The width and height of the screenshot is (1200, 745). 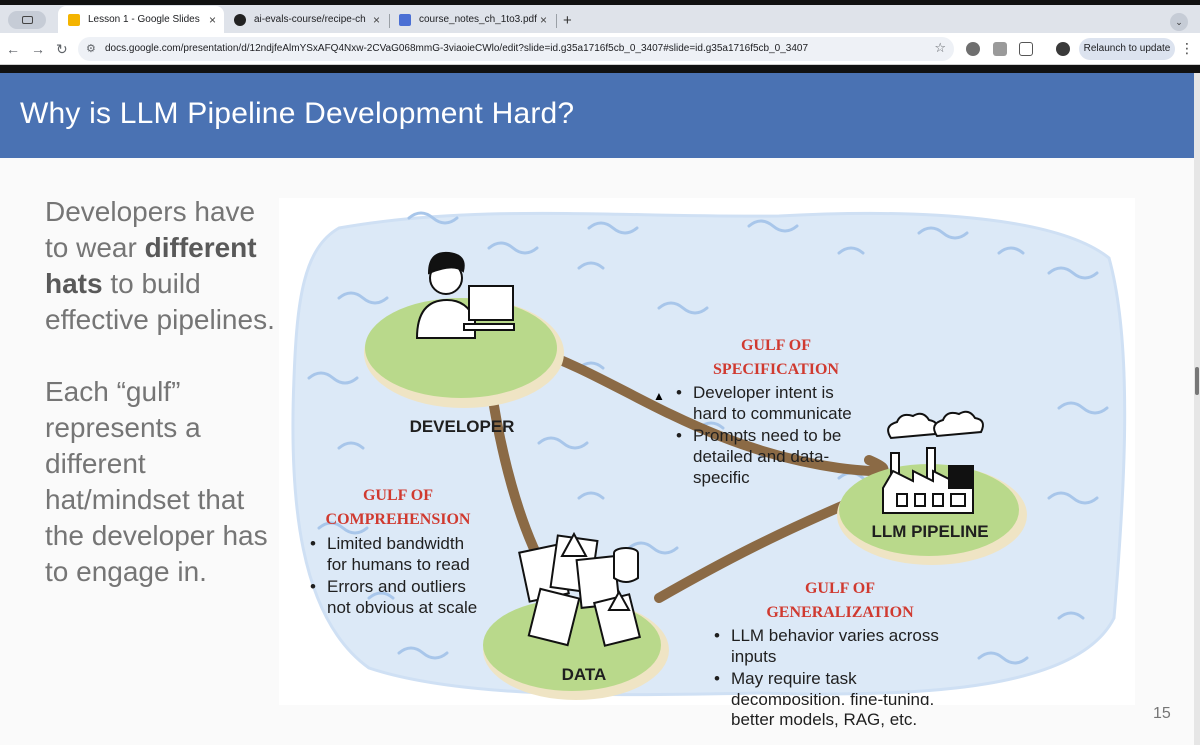 What do you see at coordinates (398, 519) in the screenshot?
I see `gulf-comp-title: COMPREHENSION` at bounding box center [398, 519].